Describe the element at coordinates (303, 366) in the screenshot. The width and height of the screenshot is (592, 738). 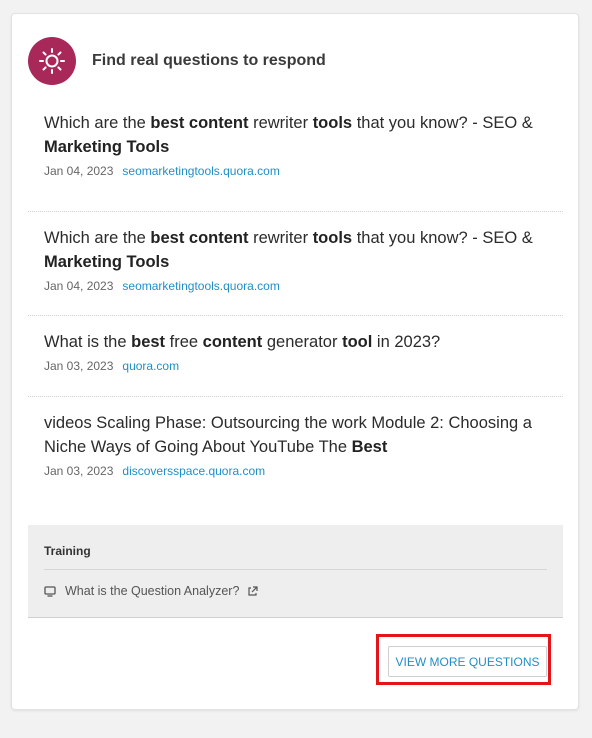
I see `question-meta: Jan 03, 2023 quora.com` at that location.